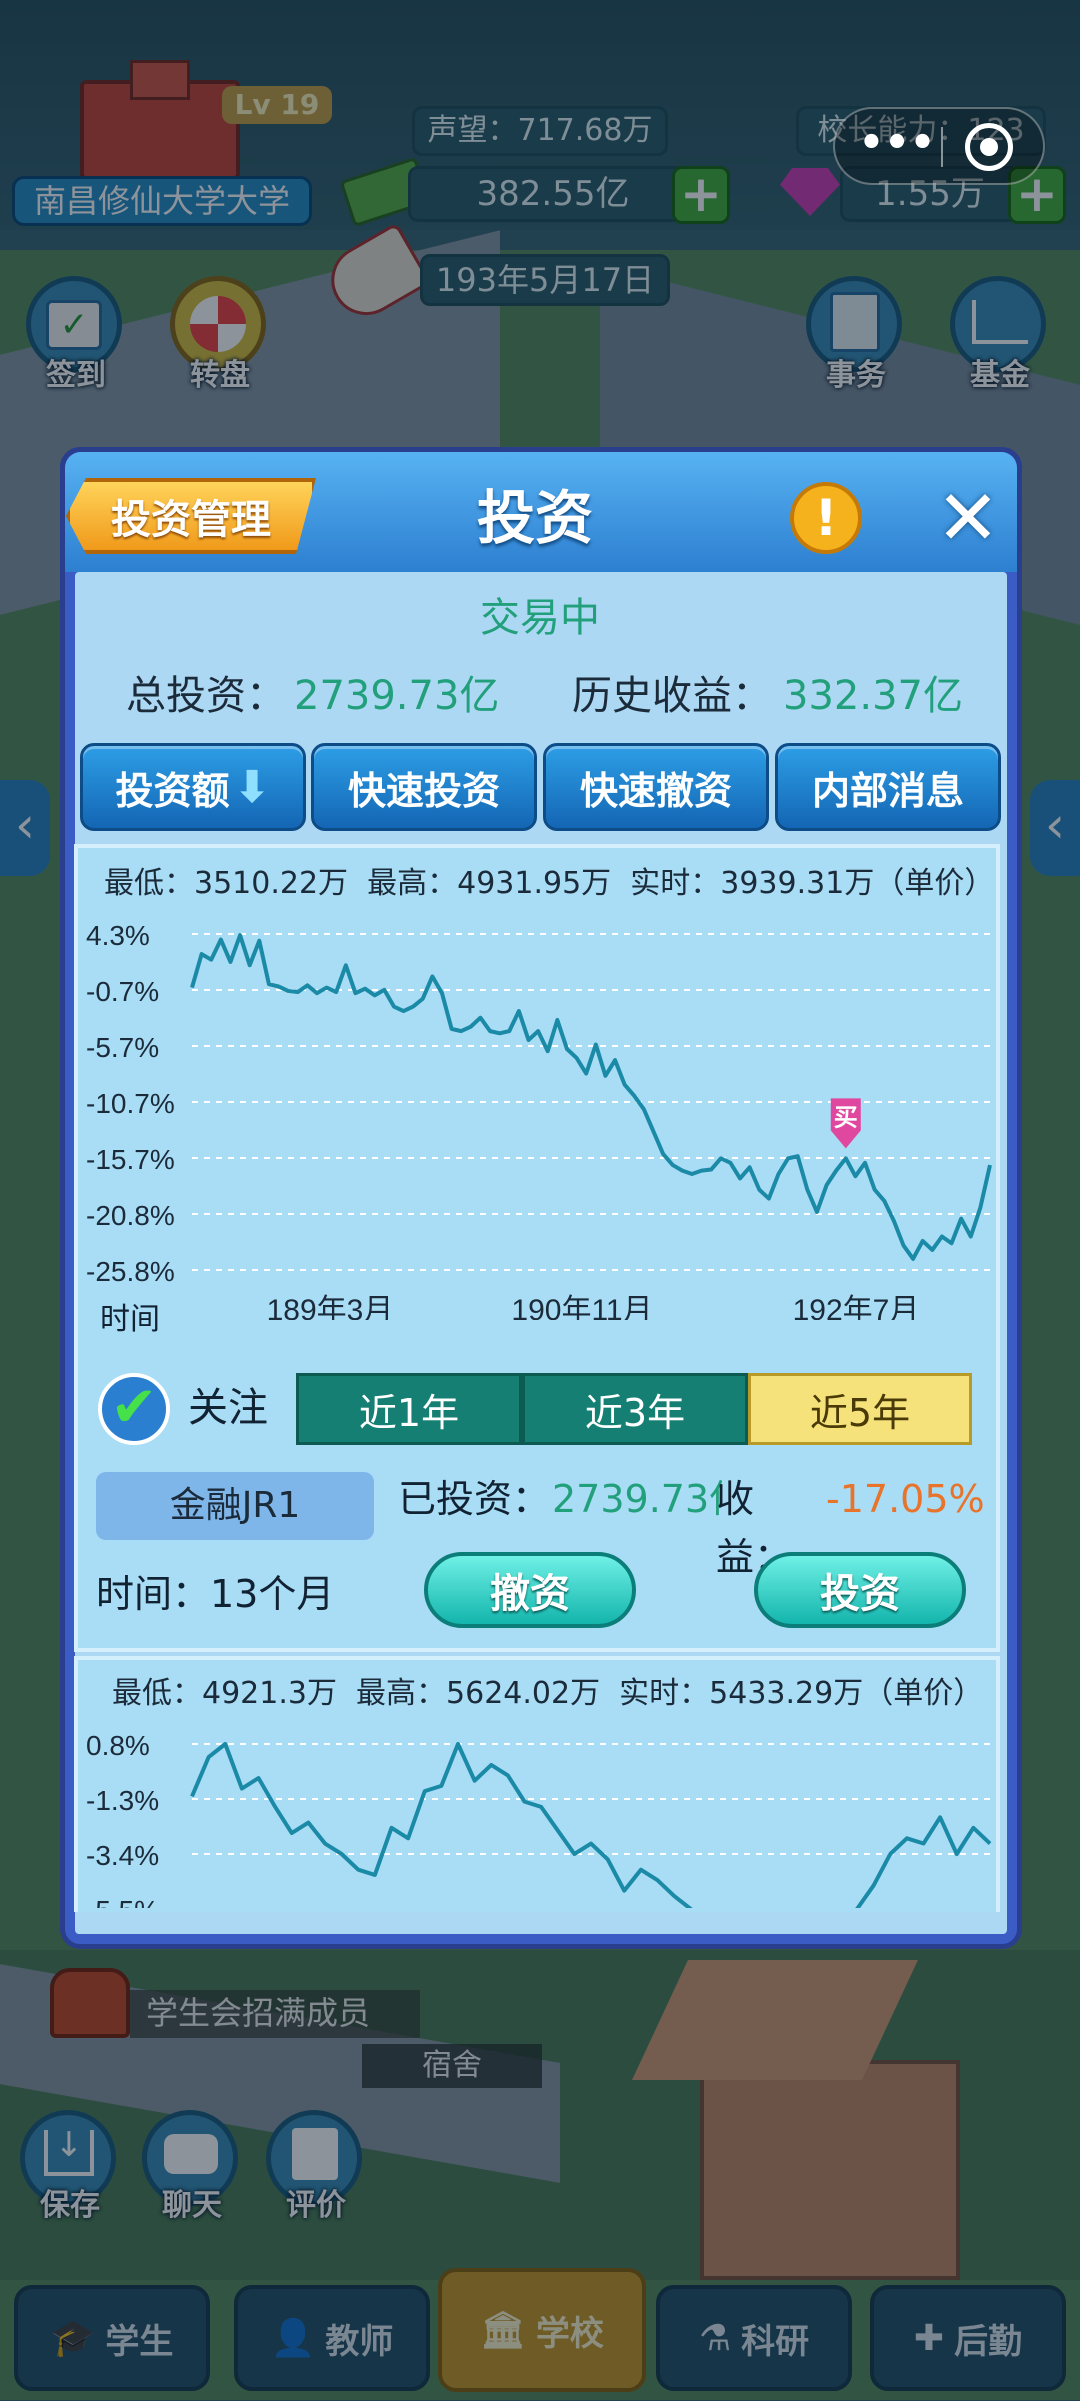 The width and height of the screenshot is (1080, 2401). Describe the element at coordinates (860, 1594) in the screenshot. I see `invest-label: 投资` at that location.